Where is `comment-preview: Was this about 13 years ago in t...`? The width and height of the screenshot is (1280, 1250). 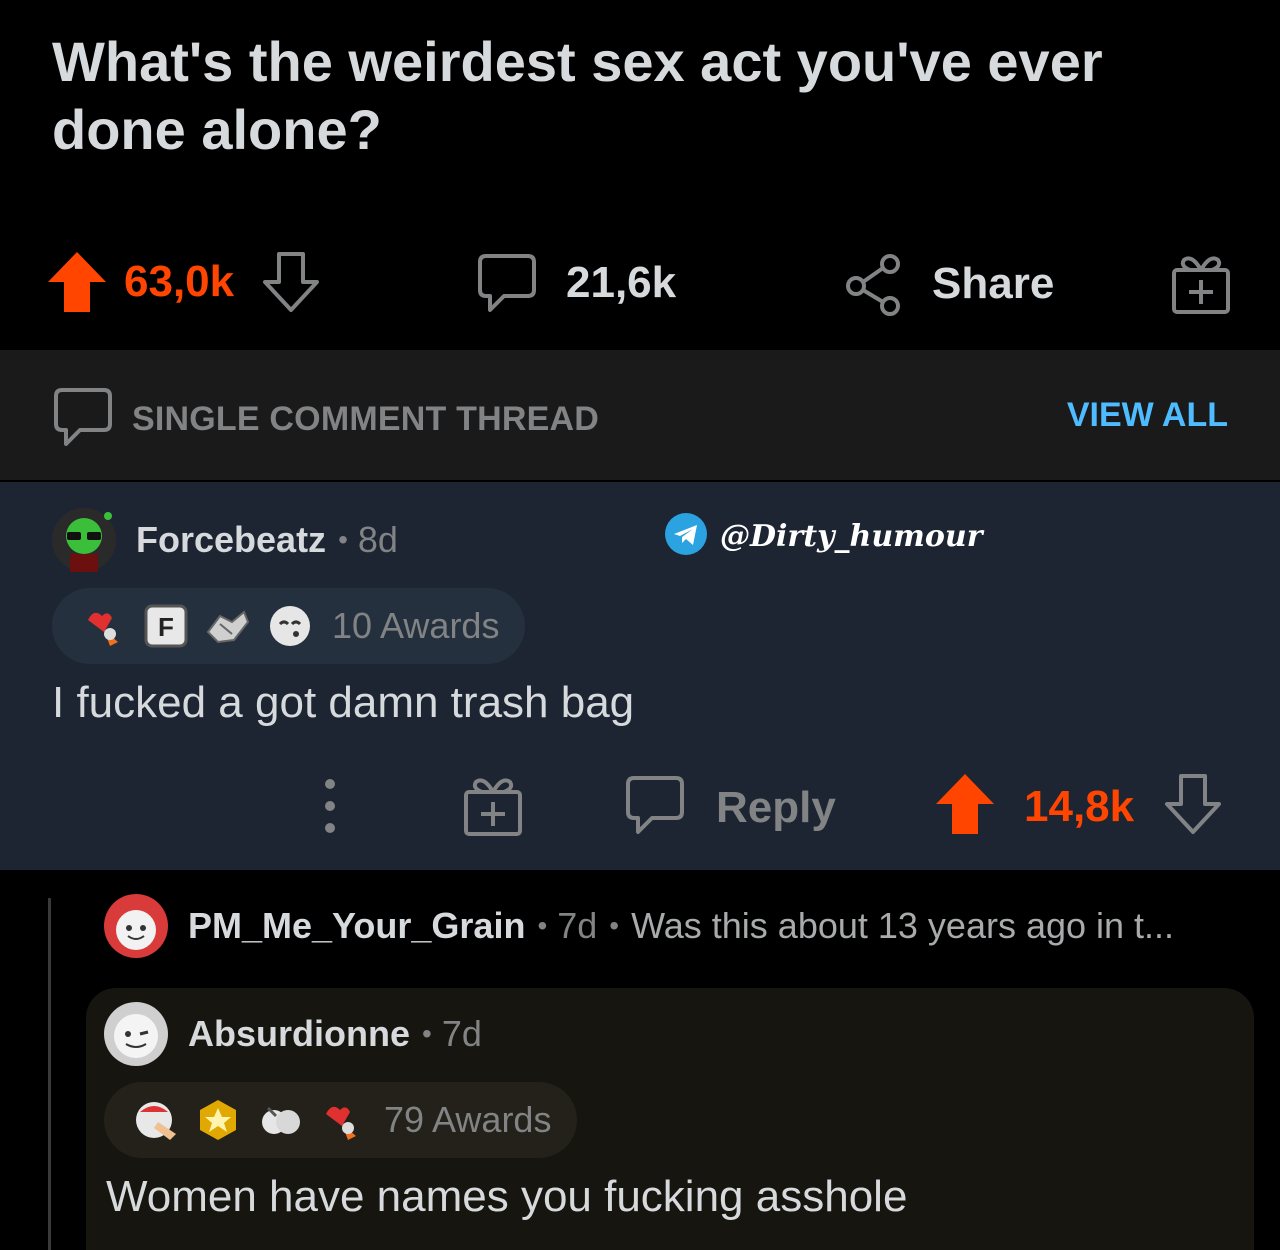 comment-preview: Was this about 13 years ago in t... is located at coordinates (903, 925).